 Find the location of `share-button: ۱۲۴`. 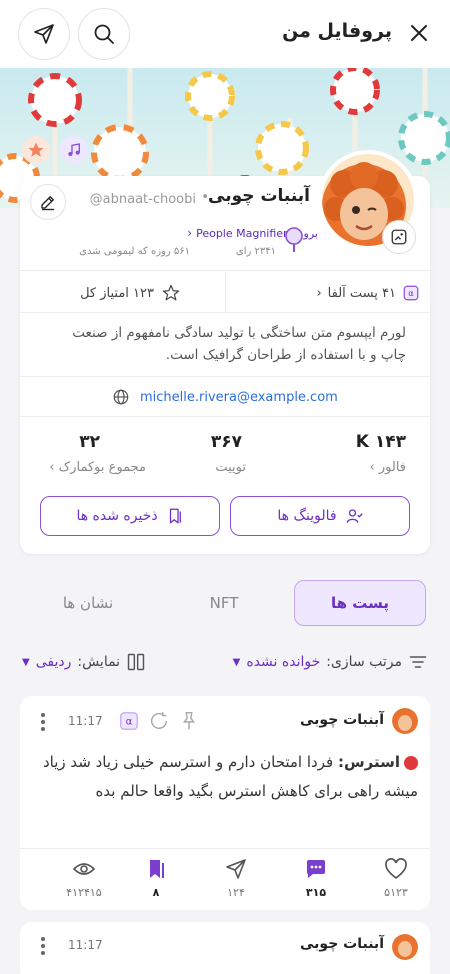

share-button: ۱۲۴ is located at coordinates (236, 878).